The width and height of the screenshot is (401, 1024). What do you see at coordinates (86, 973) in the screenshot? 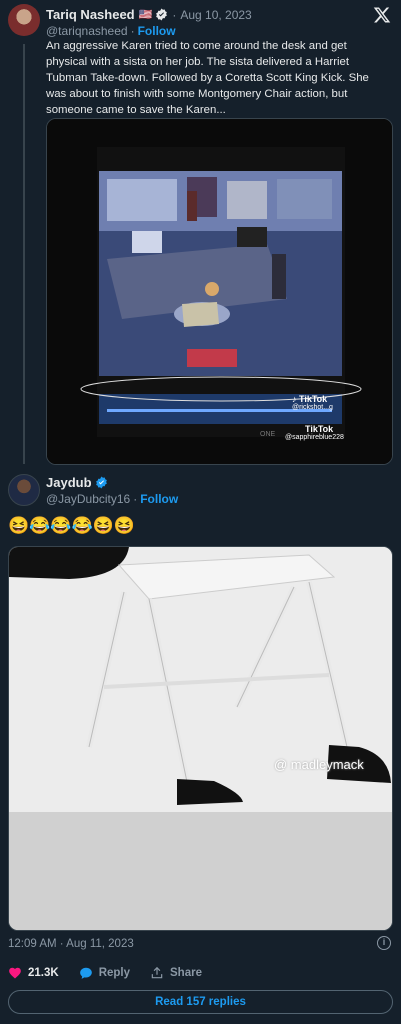
I see `reply-bubble-icon` at bounding box center [86, 973].